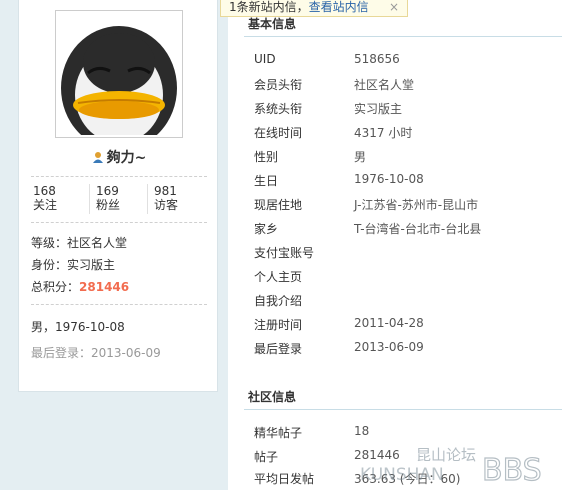  What do you see at coordinates (418, 229) in the screenshot?
I see `field-value: T-台湾省-台北市-台北县` at bounding box center [418, 229].